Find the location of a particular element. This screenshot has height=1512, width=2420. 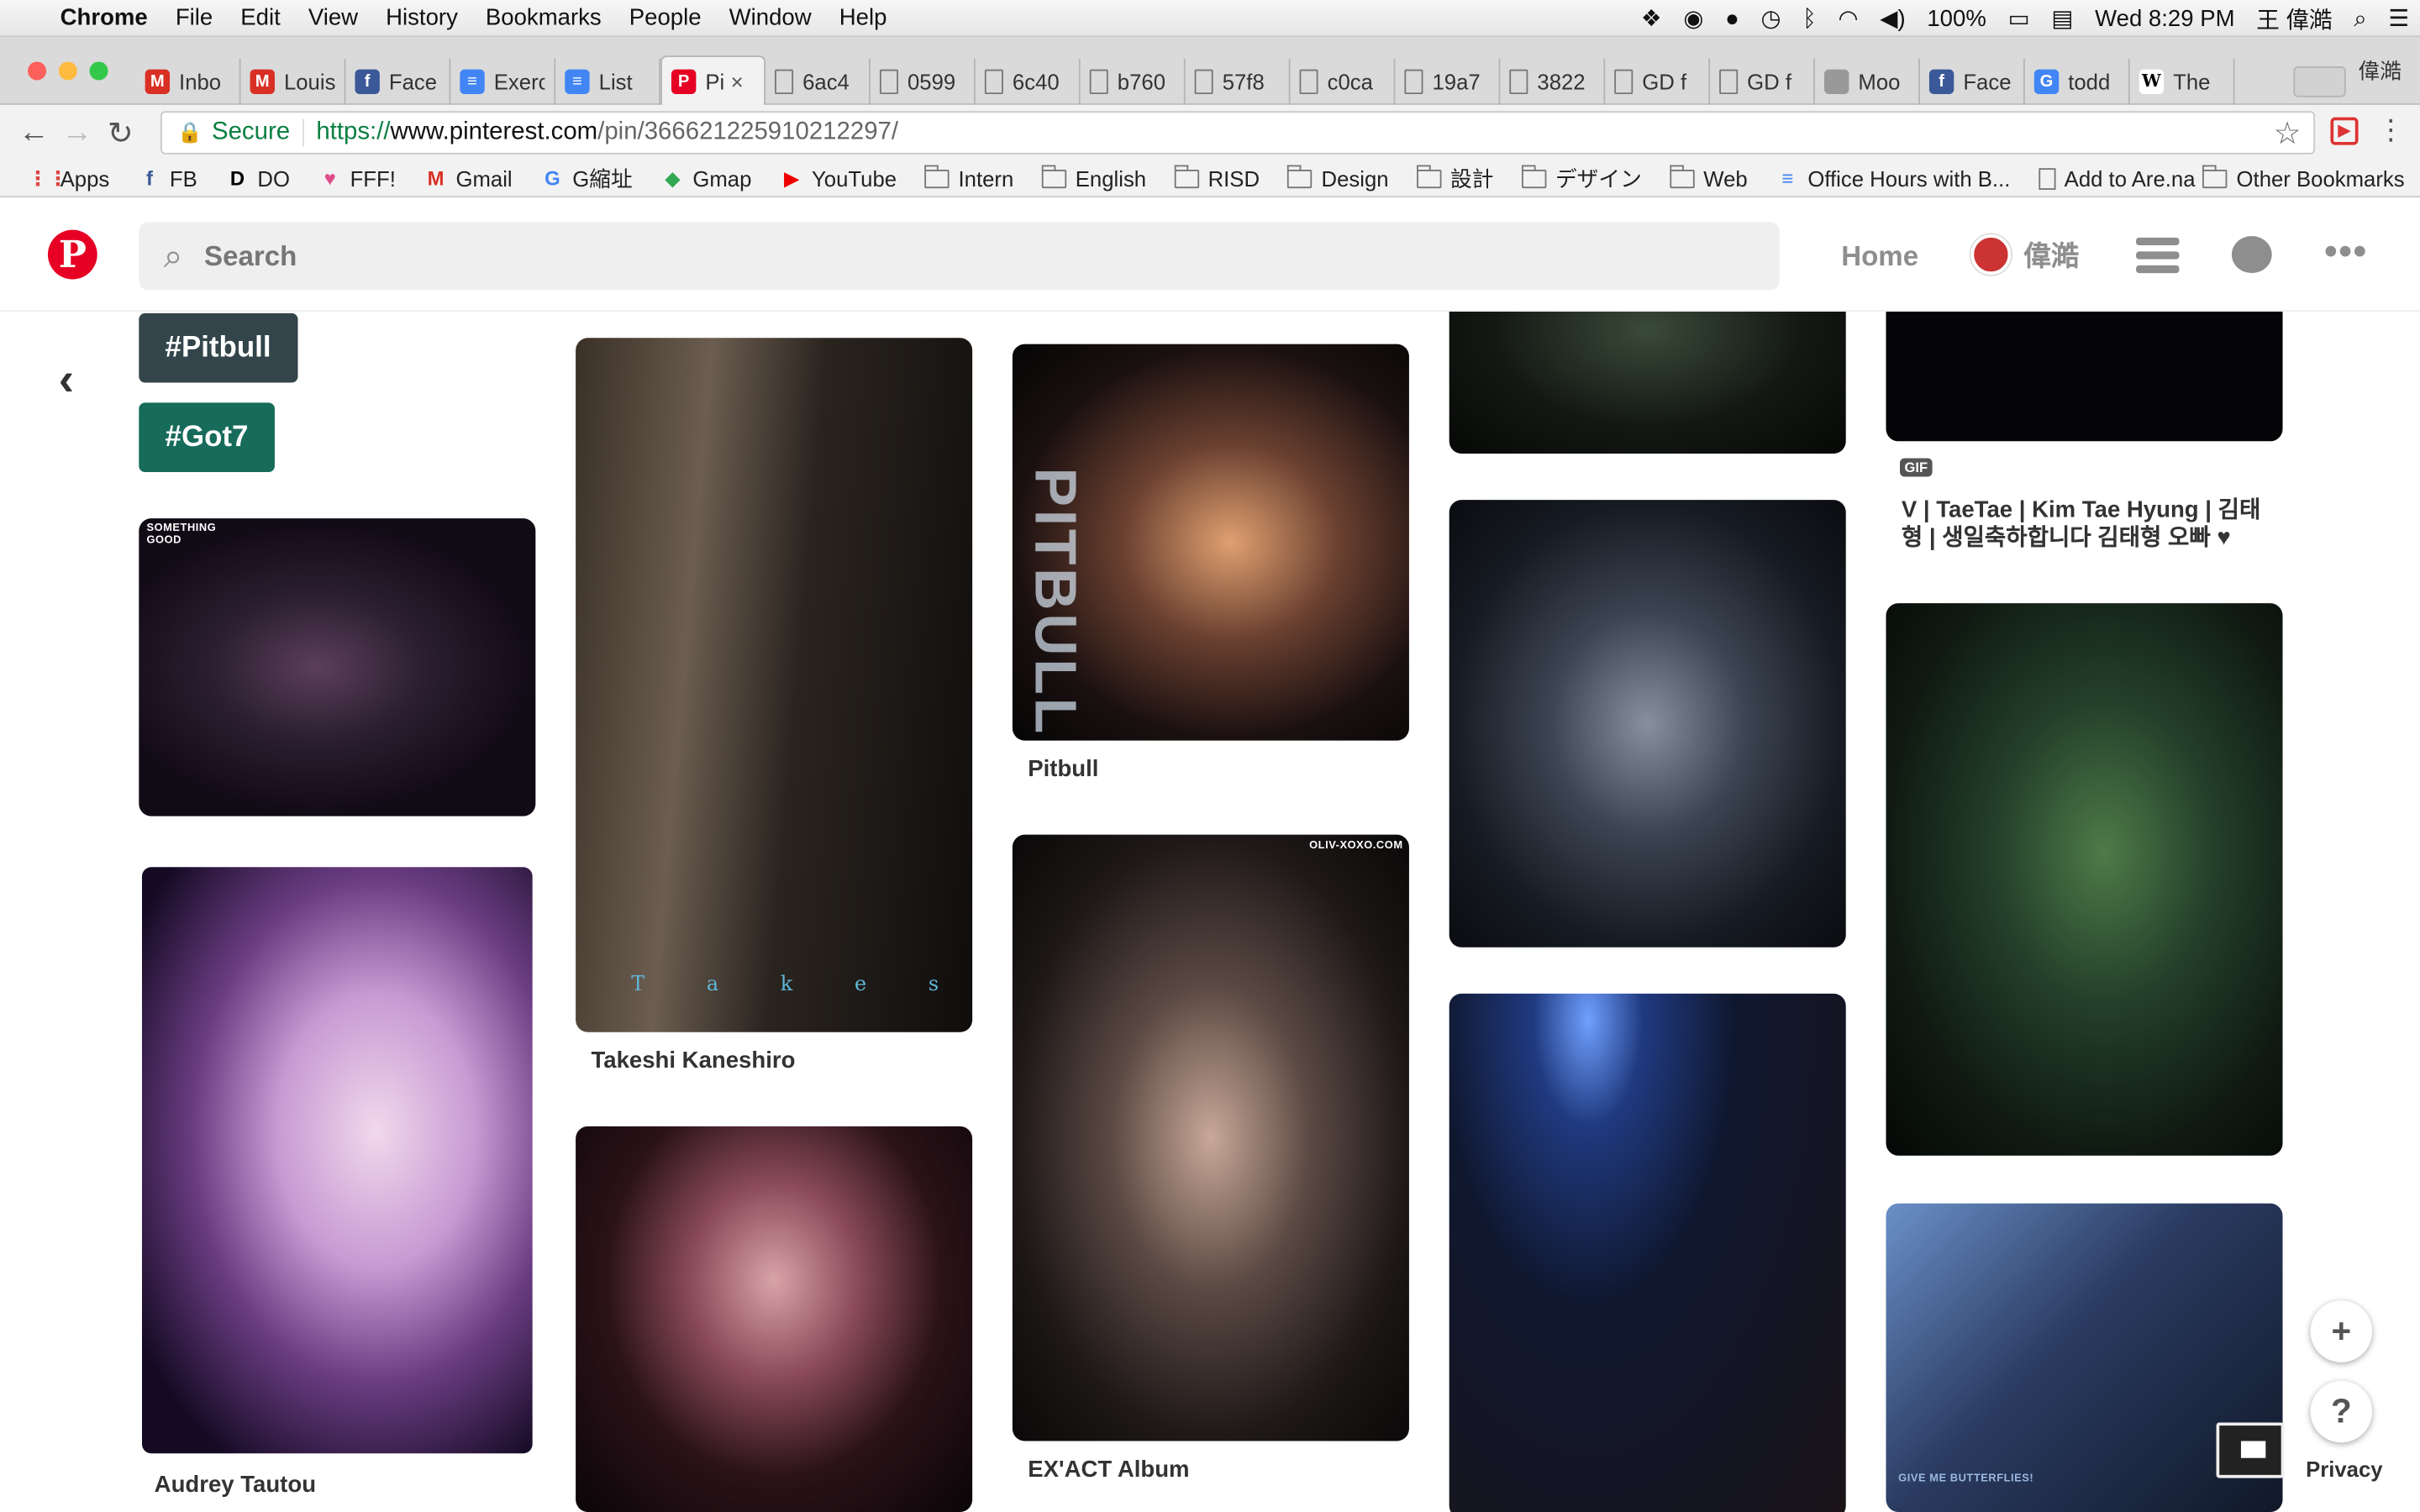

creative-cloud-icon: ◉ is located at coordinates (1694, 18).